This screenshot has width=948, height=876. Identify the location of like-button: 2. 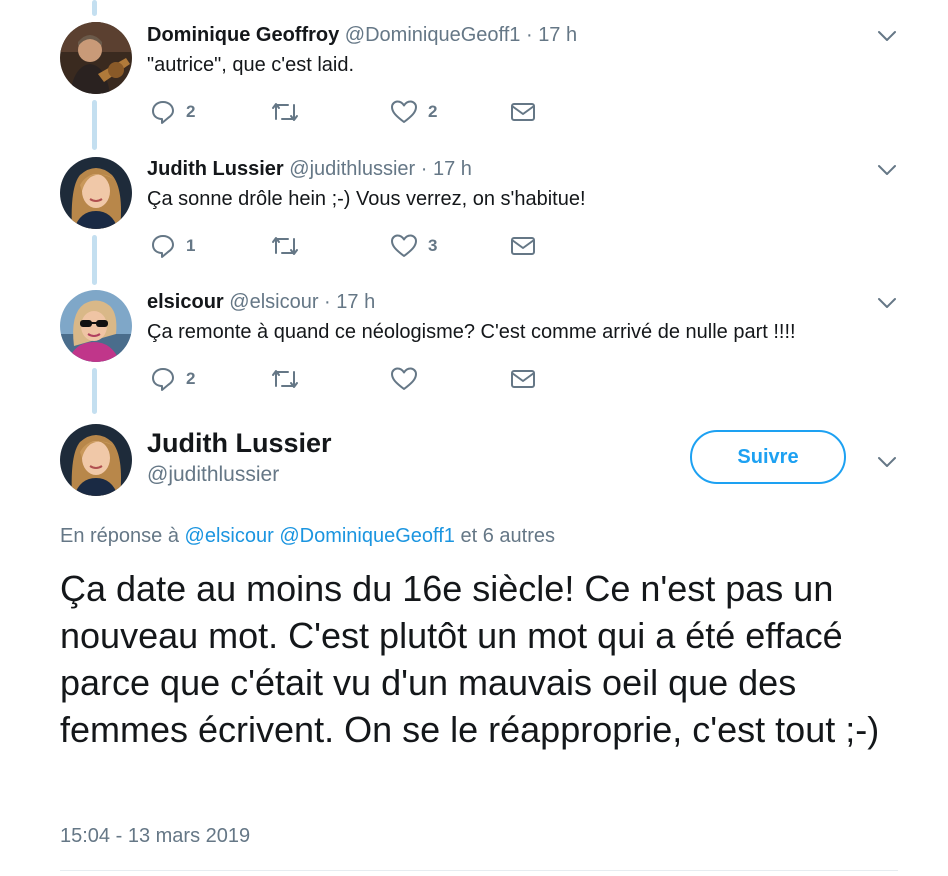
(413, 112).